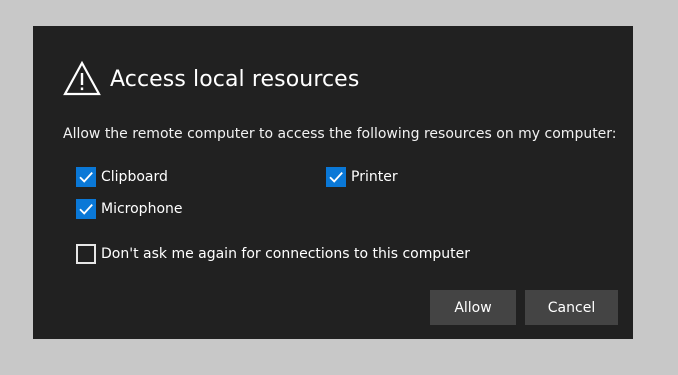  What do you see at coordinates (142, 209) in the screenshot?
I see `microphone-label: Microphone` at bounding box center [142, 209].